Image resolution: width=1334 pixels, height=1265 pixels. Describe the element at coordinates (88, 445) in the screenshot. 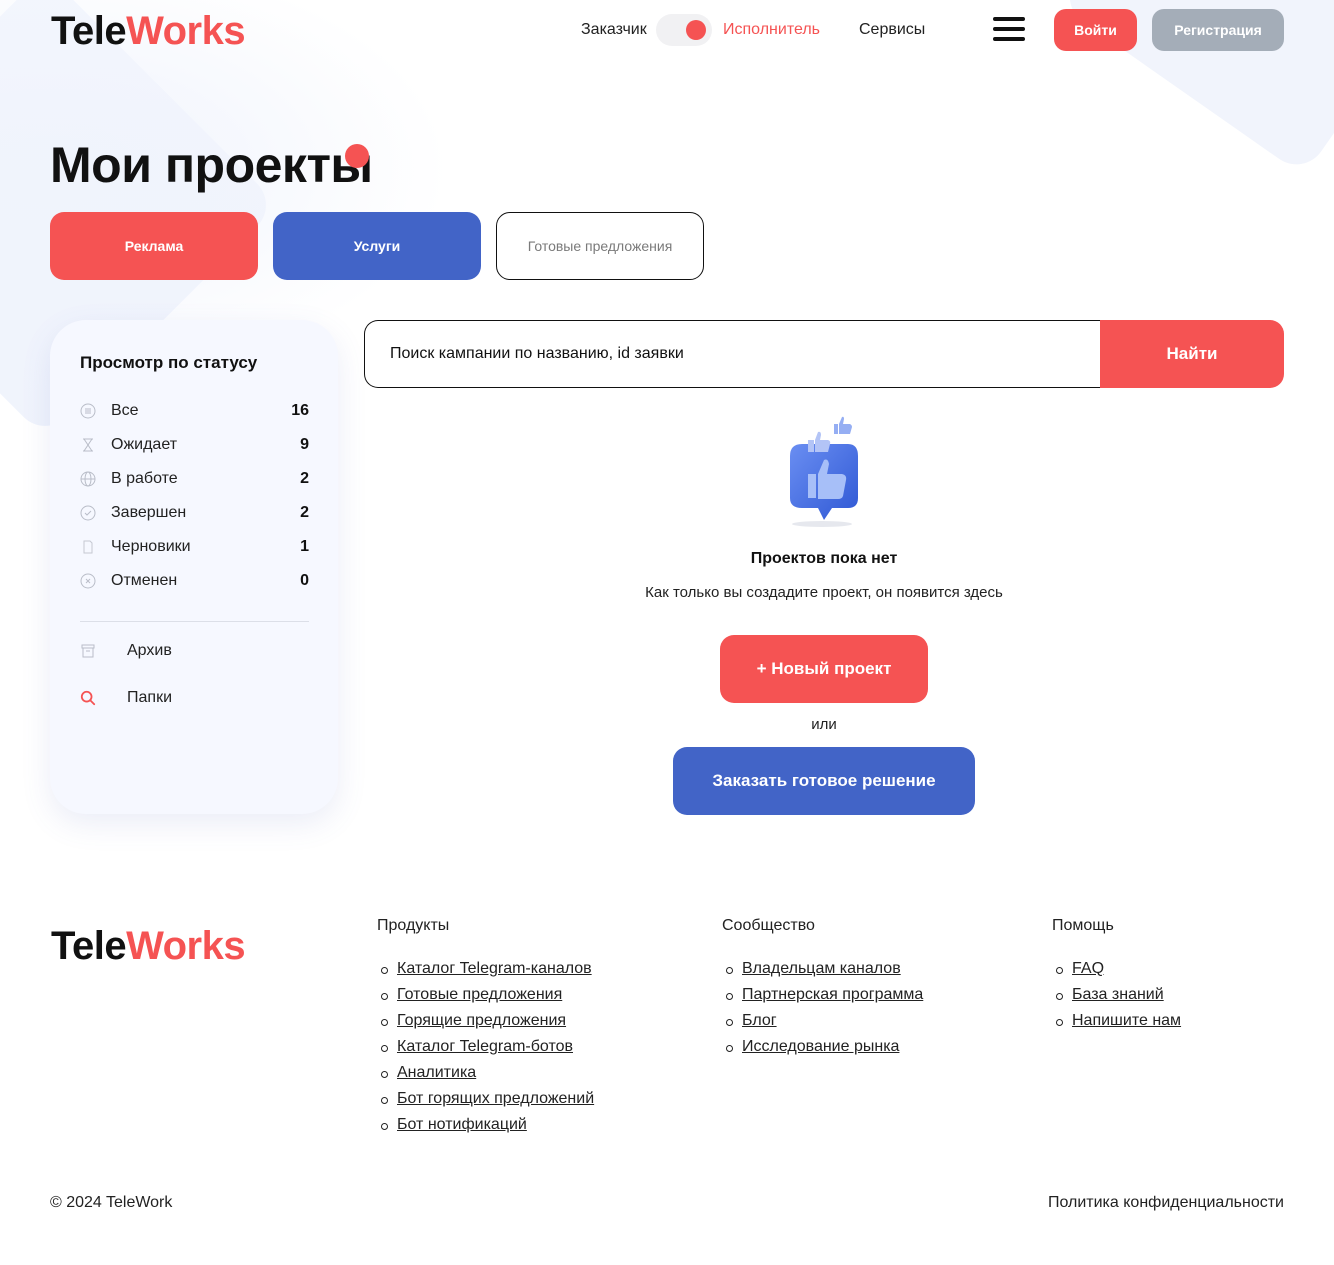

I see `hourglass-icon` at that location.